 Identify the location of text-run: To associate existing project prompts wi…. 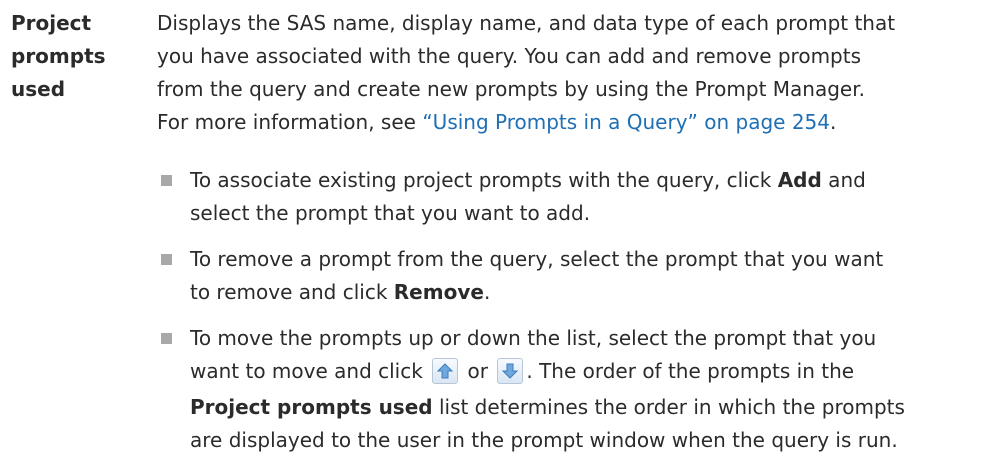
(484, 180).